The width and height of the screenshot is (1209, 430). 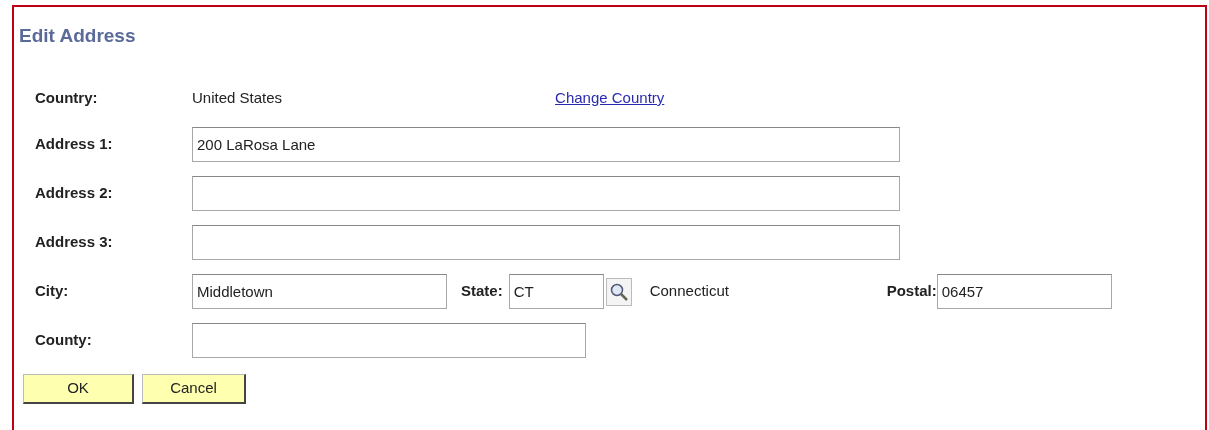 I want to click on search-icon, so click(x=618, y=291).